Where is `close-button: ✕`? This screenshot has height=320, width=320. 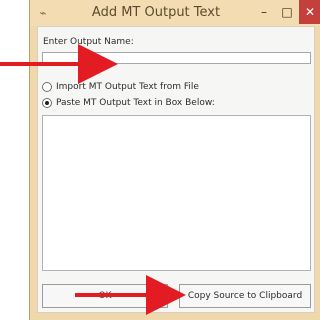
close-button: ✕ is located at coordinates (309, 12).